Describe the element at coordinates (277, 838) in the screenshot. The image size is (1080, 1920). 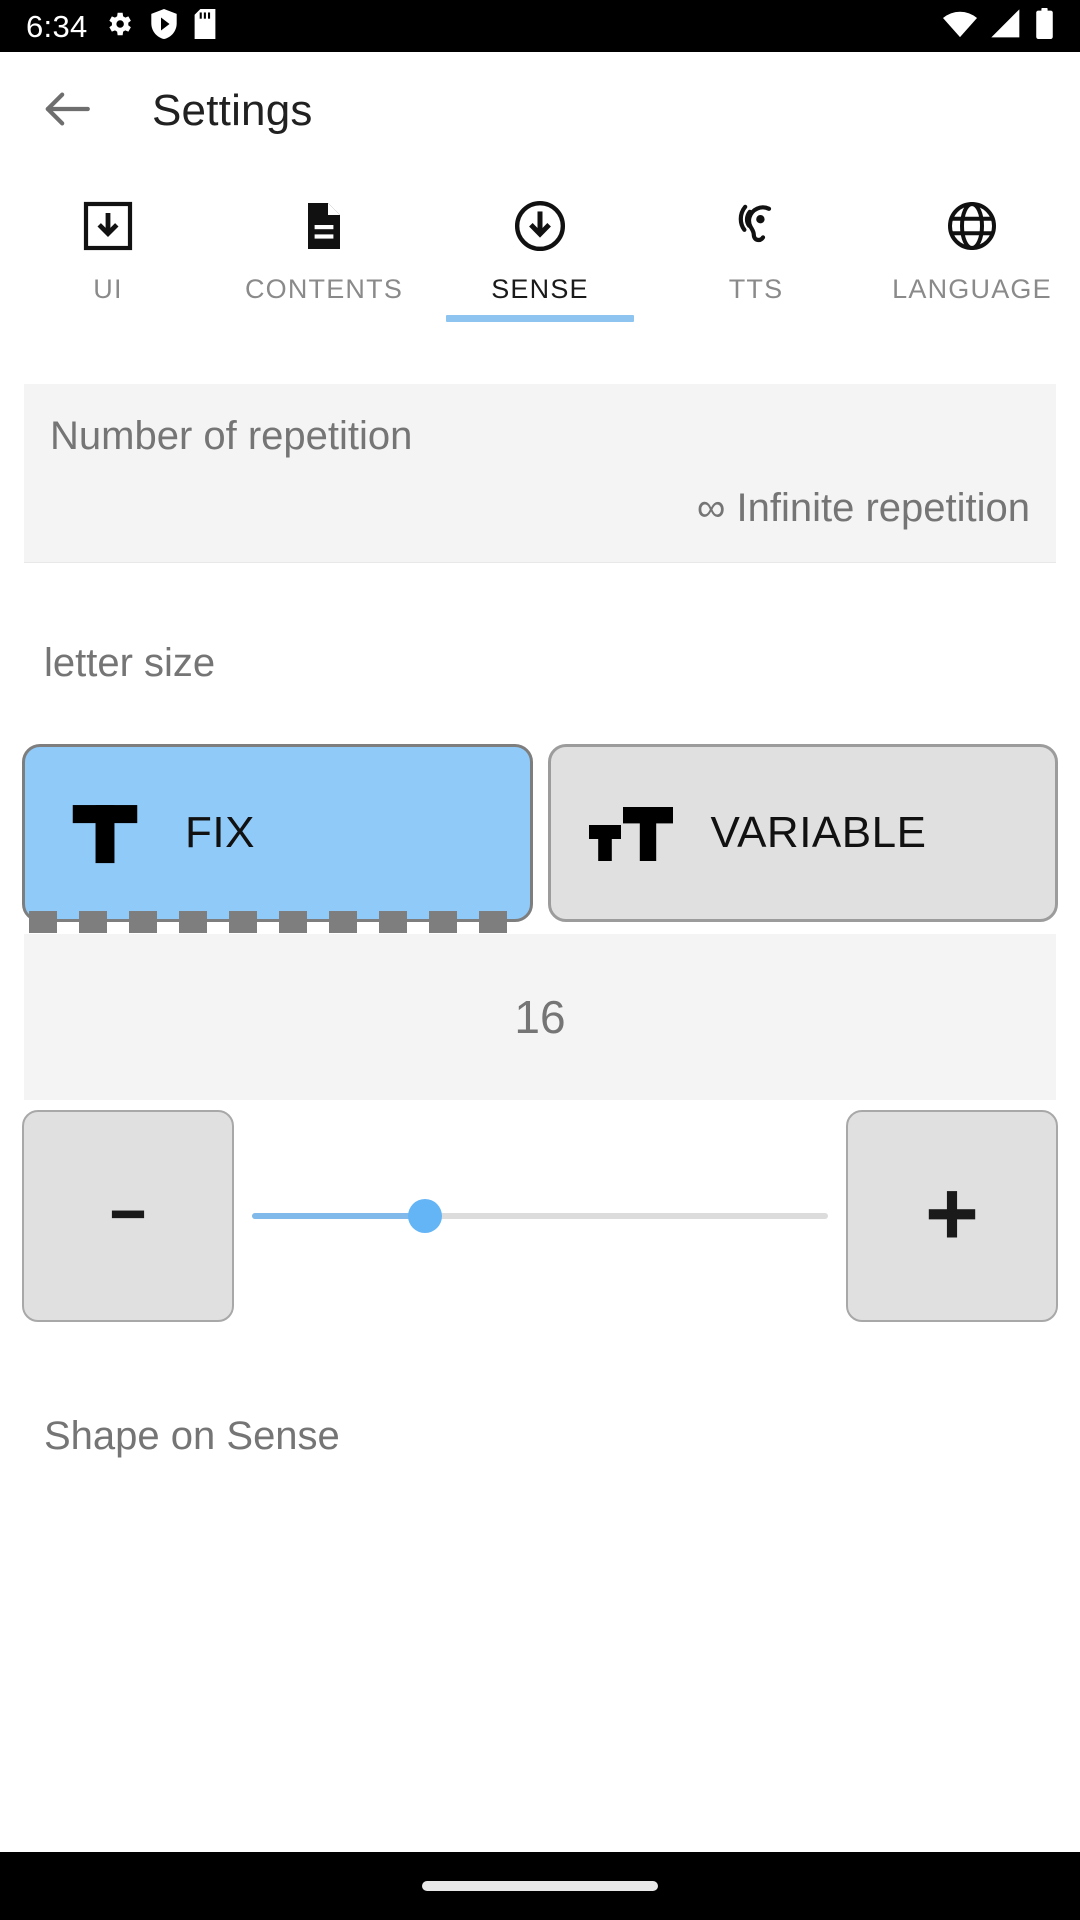
I see `mode-button-fix: FIX` at that location.